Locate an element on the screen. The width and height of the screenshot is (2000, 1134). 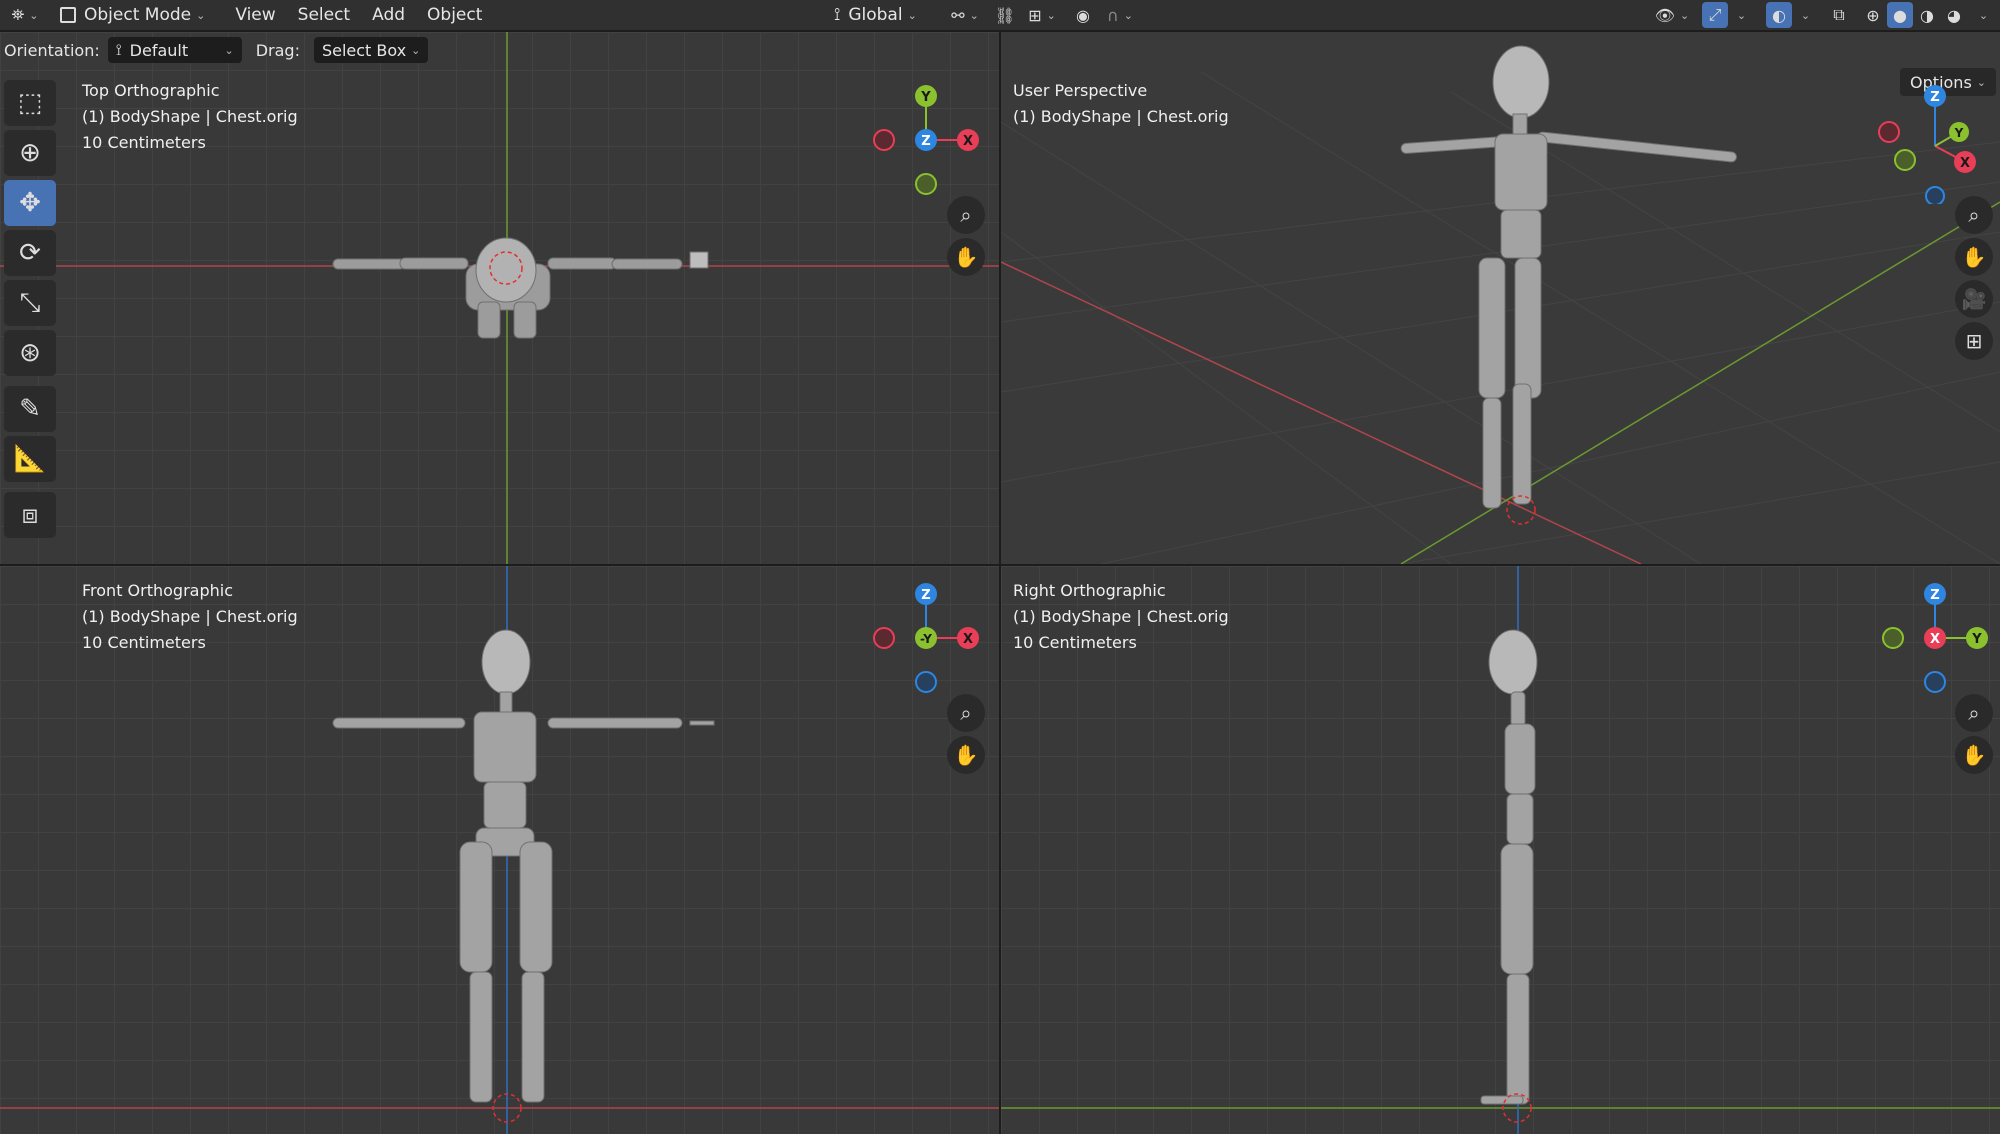
viewport-title: Front Orthographic is located at coordinates (158, 590).